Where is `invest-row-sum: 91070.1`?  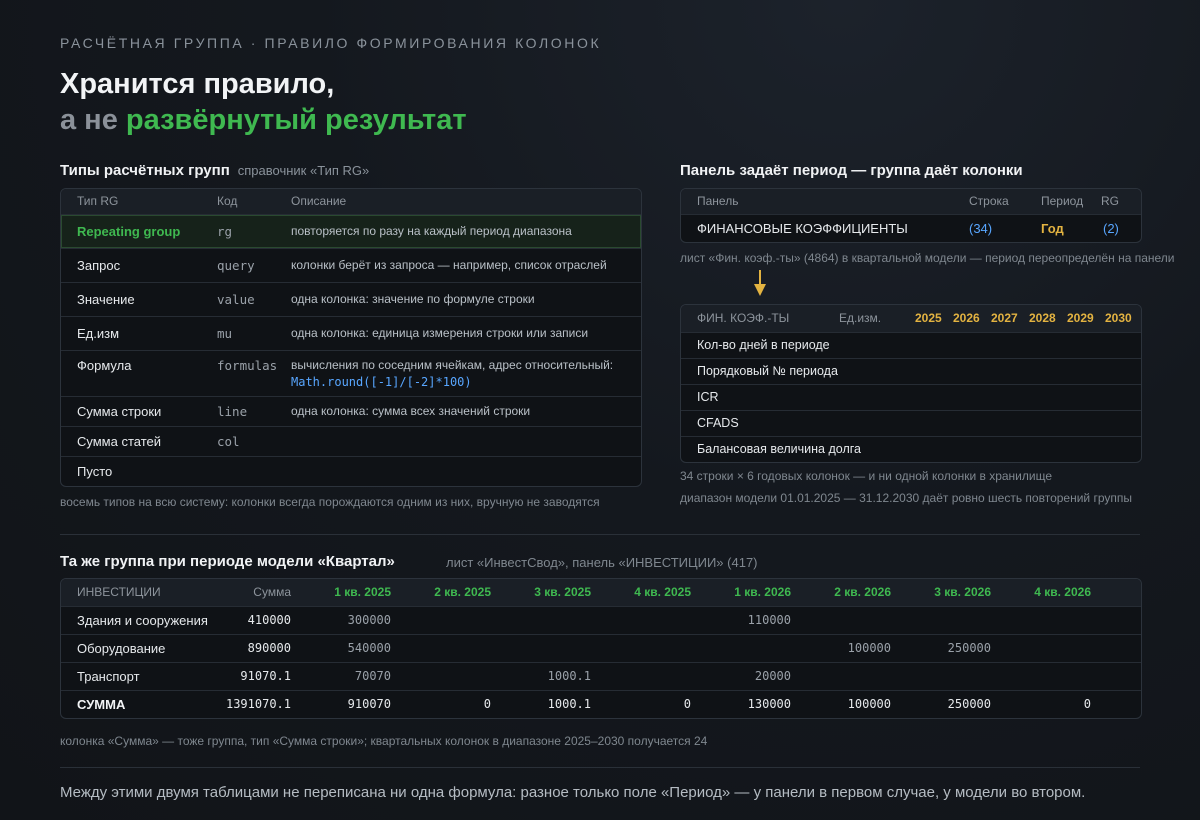 invest-row-sum: 91070.1 is located at coordinates (265, 676).